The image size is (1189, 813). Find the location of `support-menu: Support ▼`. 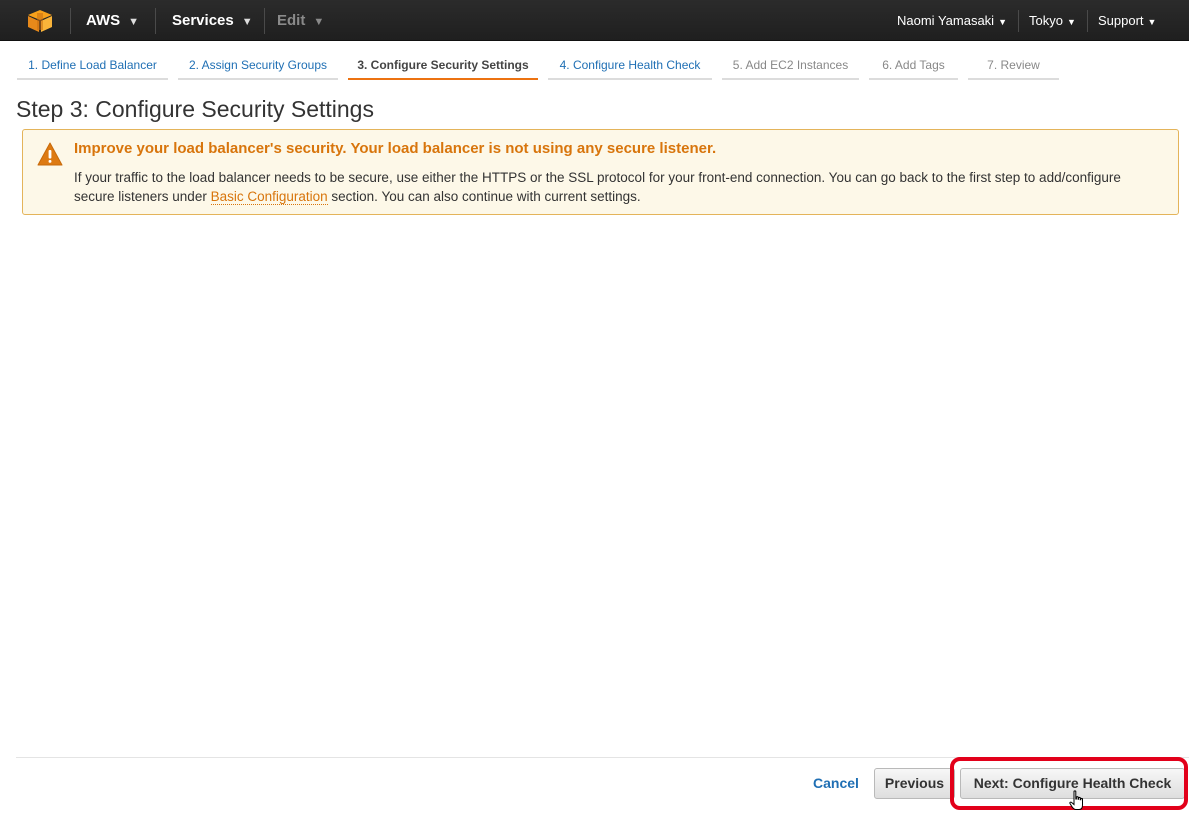

support-menu: Support ▼ is located at coordinates (1127, 20).